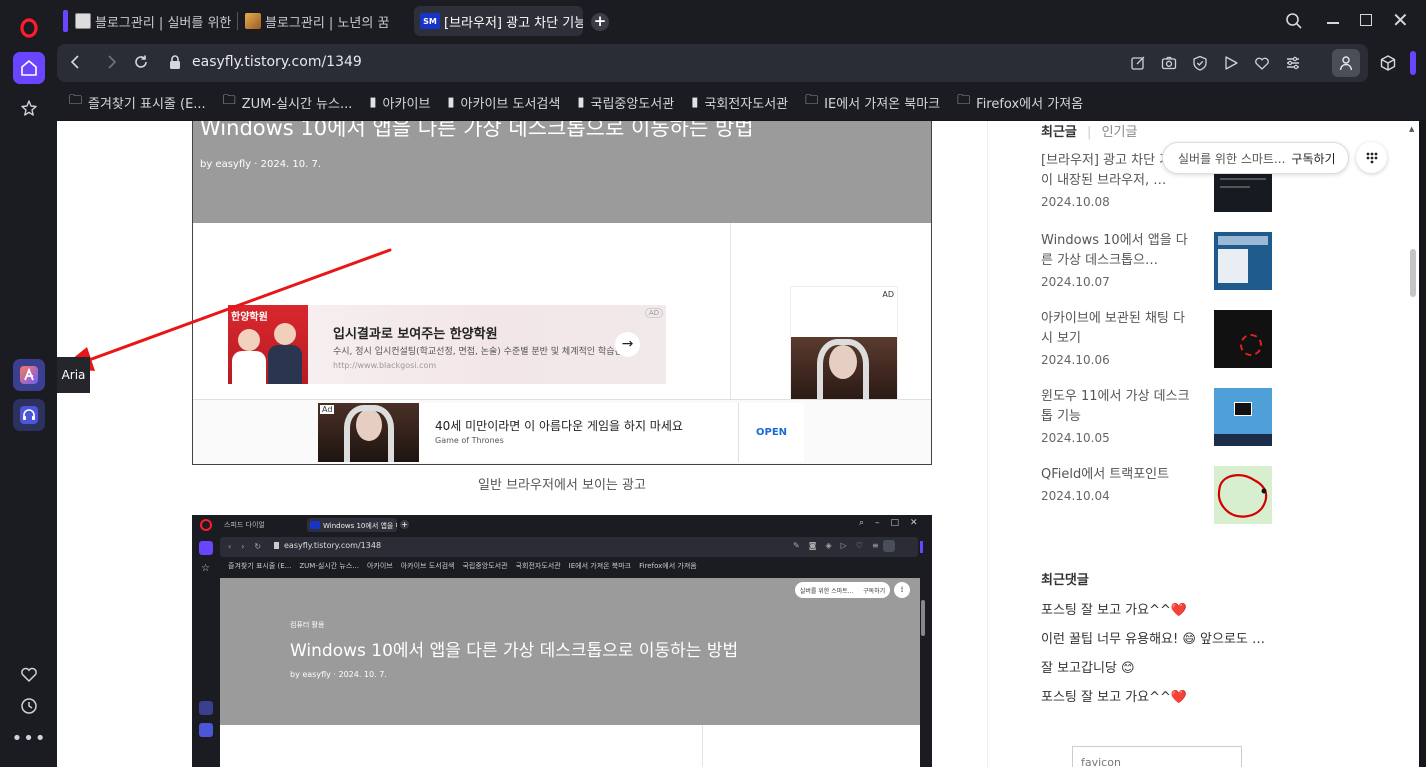 This screenshot has height=767, width=1426. Describe the element at coordinates (29, 415) in the screenshot. I see `music-player-button` at that location.